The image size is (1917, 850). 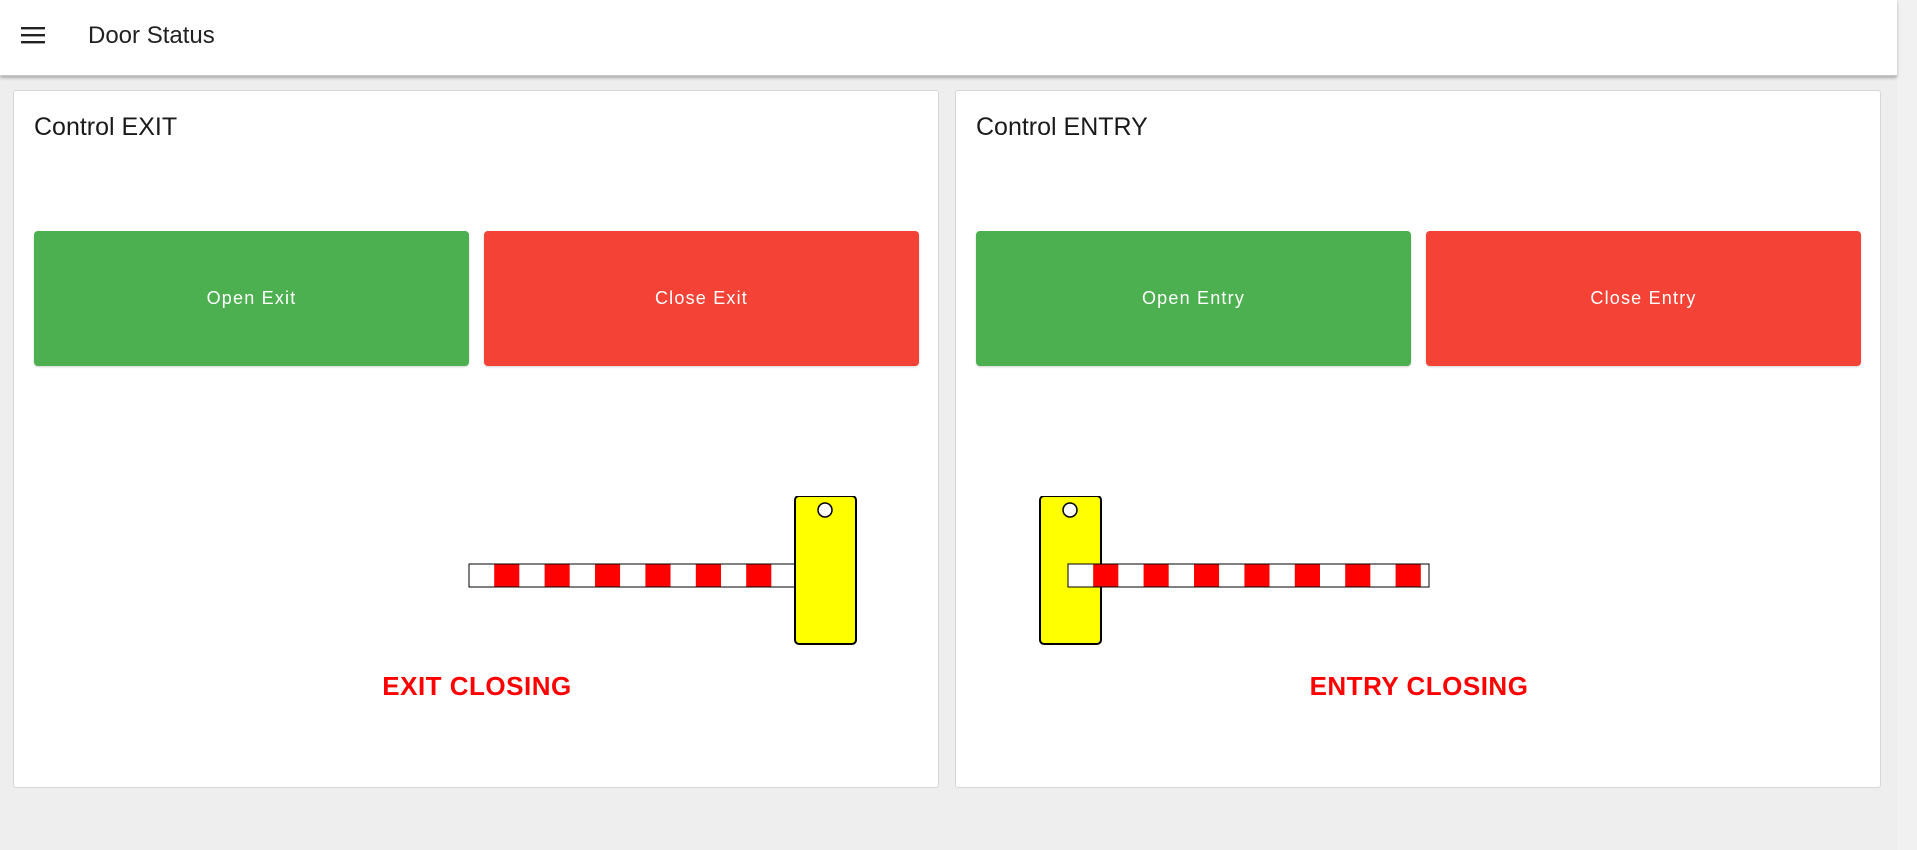 I want to click on hamburger-menu-icon, so click(x=33, y=35).